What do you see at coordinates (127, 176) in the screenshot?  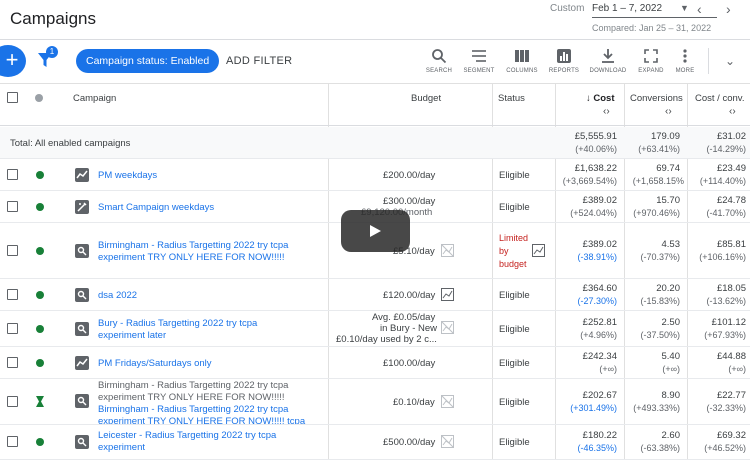 I see `campaign-link: PM weekdays` at bounding box center [127, 176].